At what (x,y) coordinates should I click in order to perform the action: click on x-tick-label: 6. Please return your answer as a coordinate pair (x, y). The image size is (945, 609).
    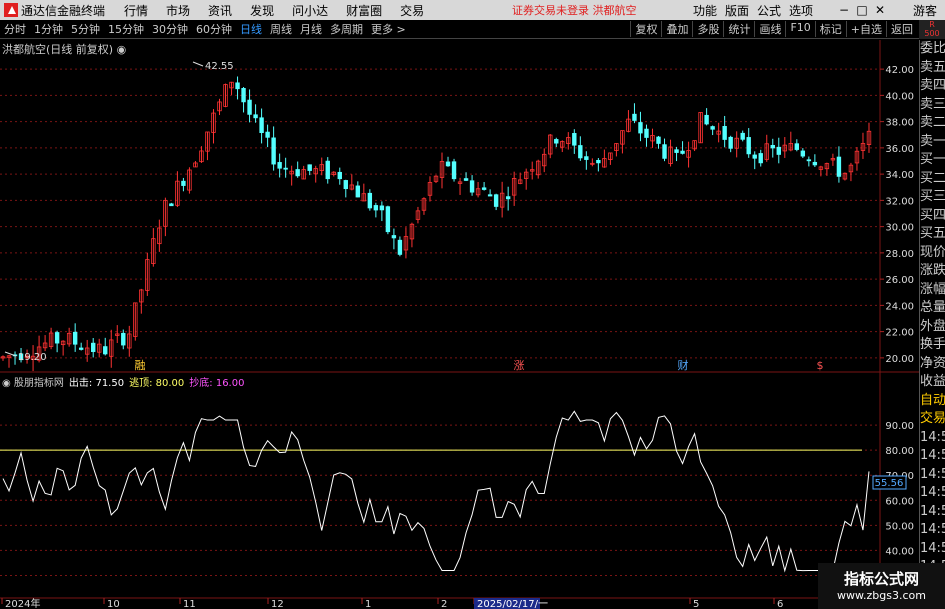
    Looking at the image, I should click on (780, 604).